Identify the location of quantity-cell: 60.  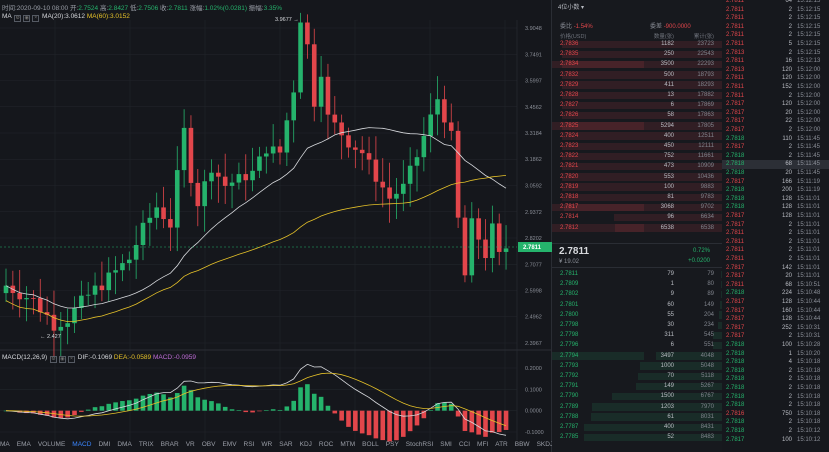
(670, 304).